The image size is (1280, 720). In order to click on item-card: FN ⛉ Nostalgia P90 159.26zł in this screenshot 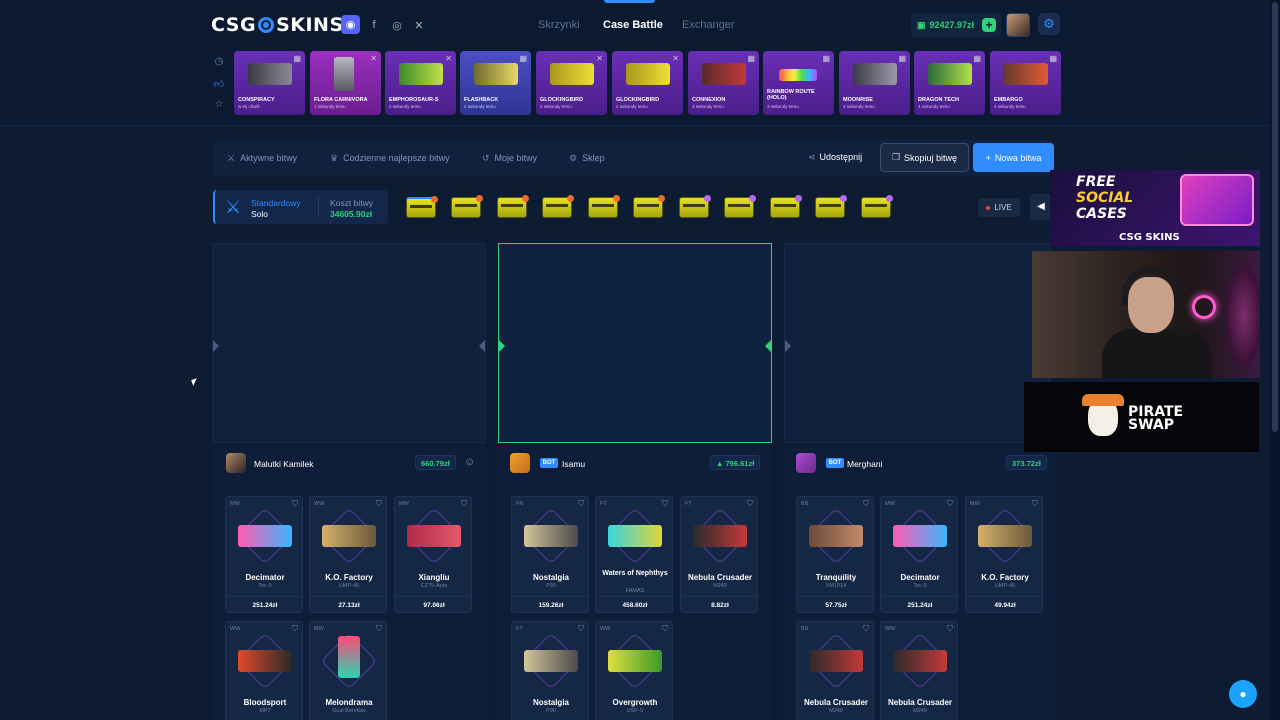, I will do `click(550, 554)`.